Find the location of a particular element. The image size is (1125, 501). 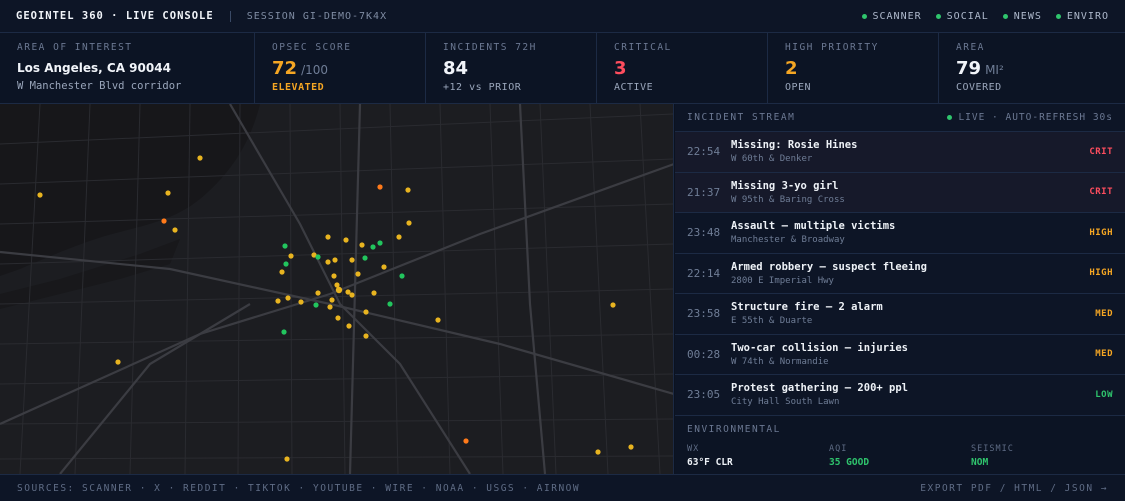

brand-title: GEOINTEL 360 · LIVE CONSOLE is located at coordinates (115, 16).